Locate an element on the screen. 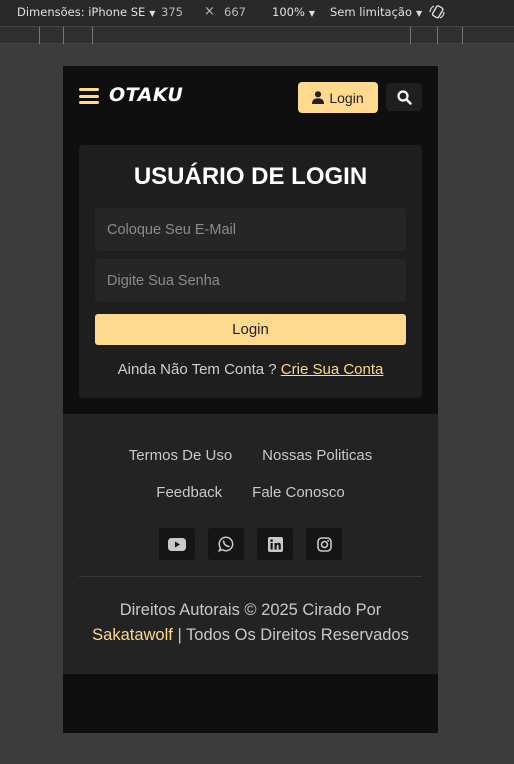 The height and width of the screenshot is (764, 514). signup-link: Crie Sua Conta is located at coordinates (332, 369).